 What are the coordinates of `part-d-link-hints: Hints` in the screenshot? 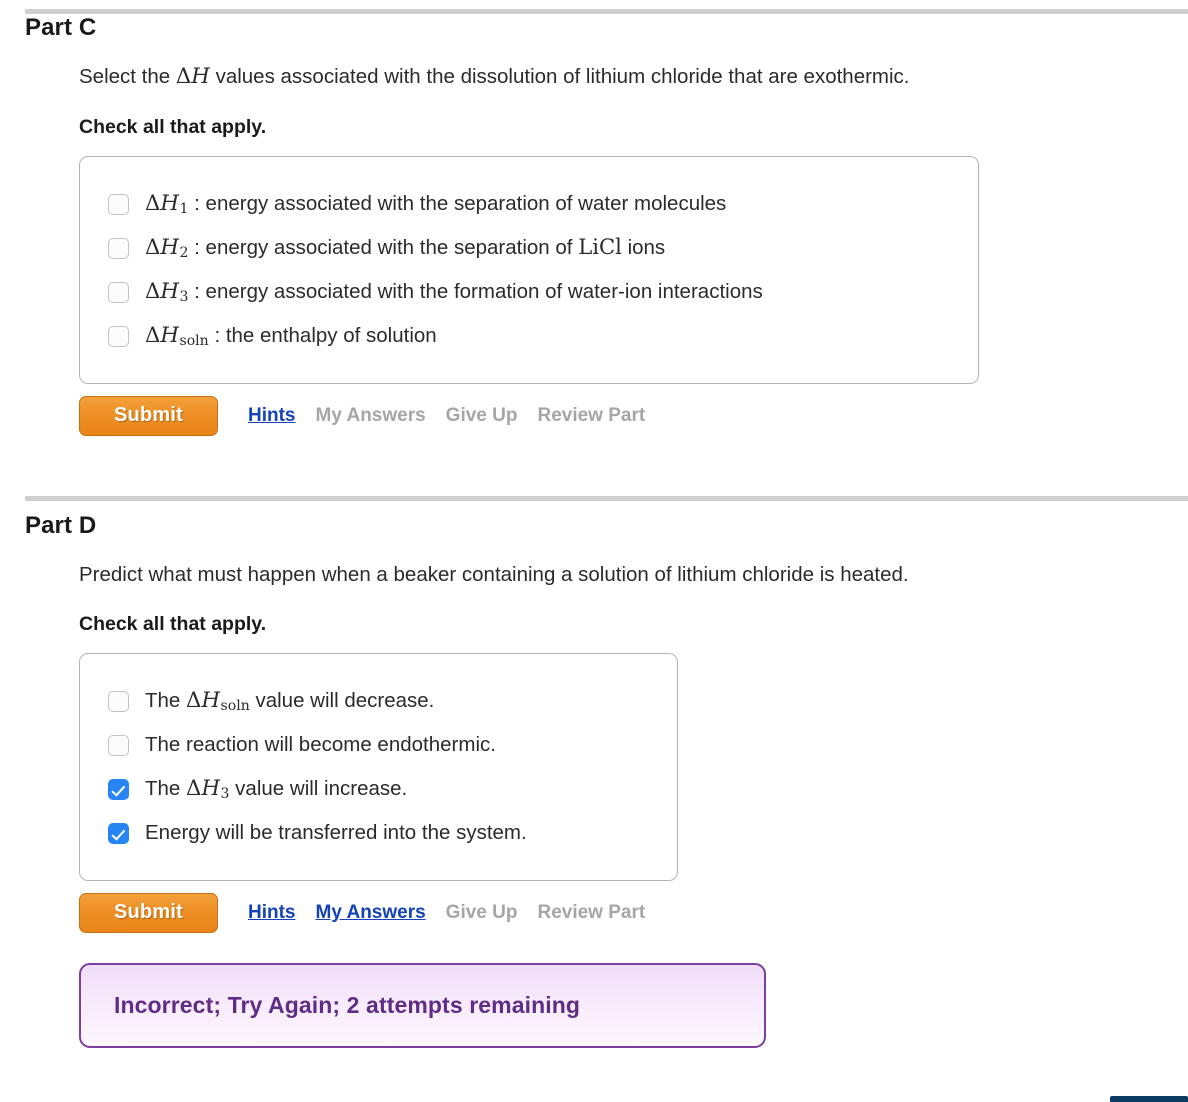 It's located at (272, 913).